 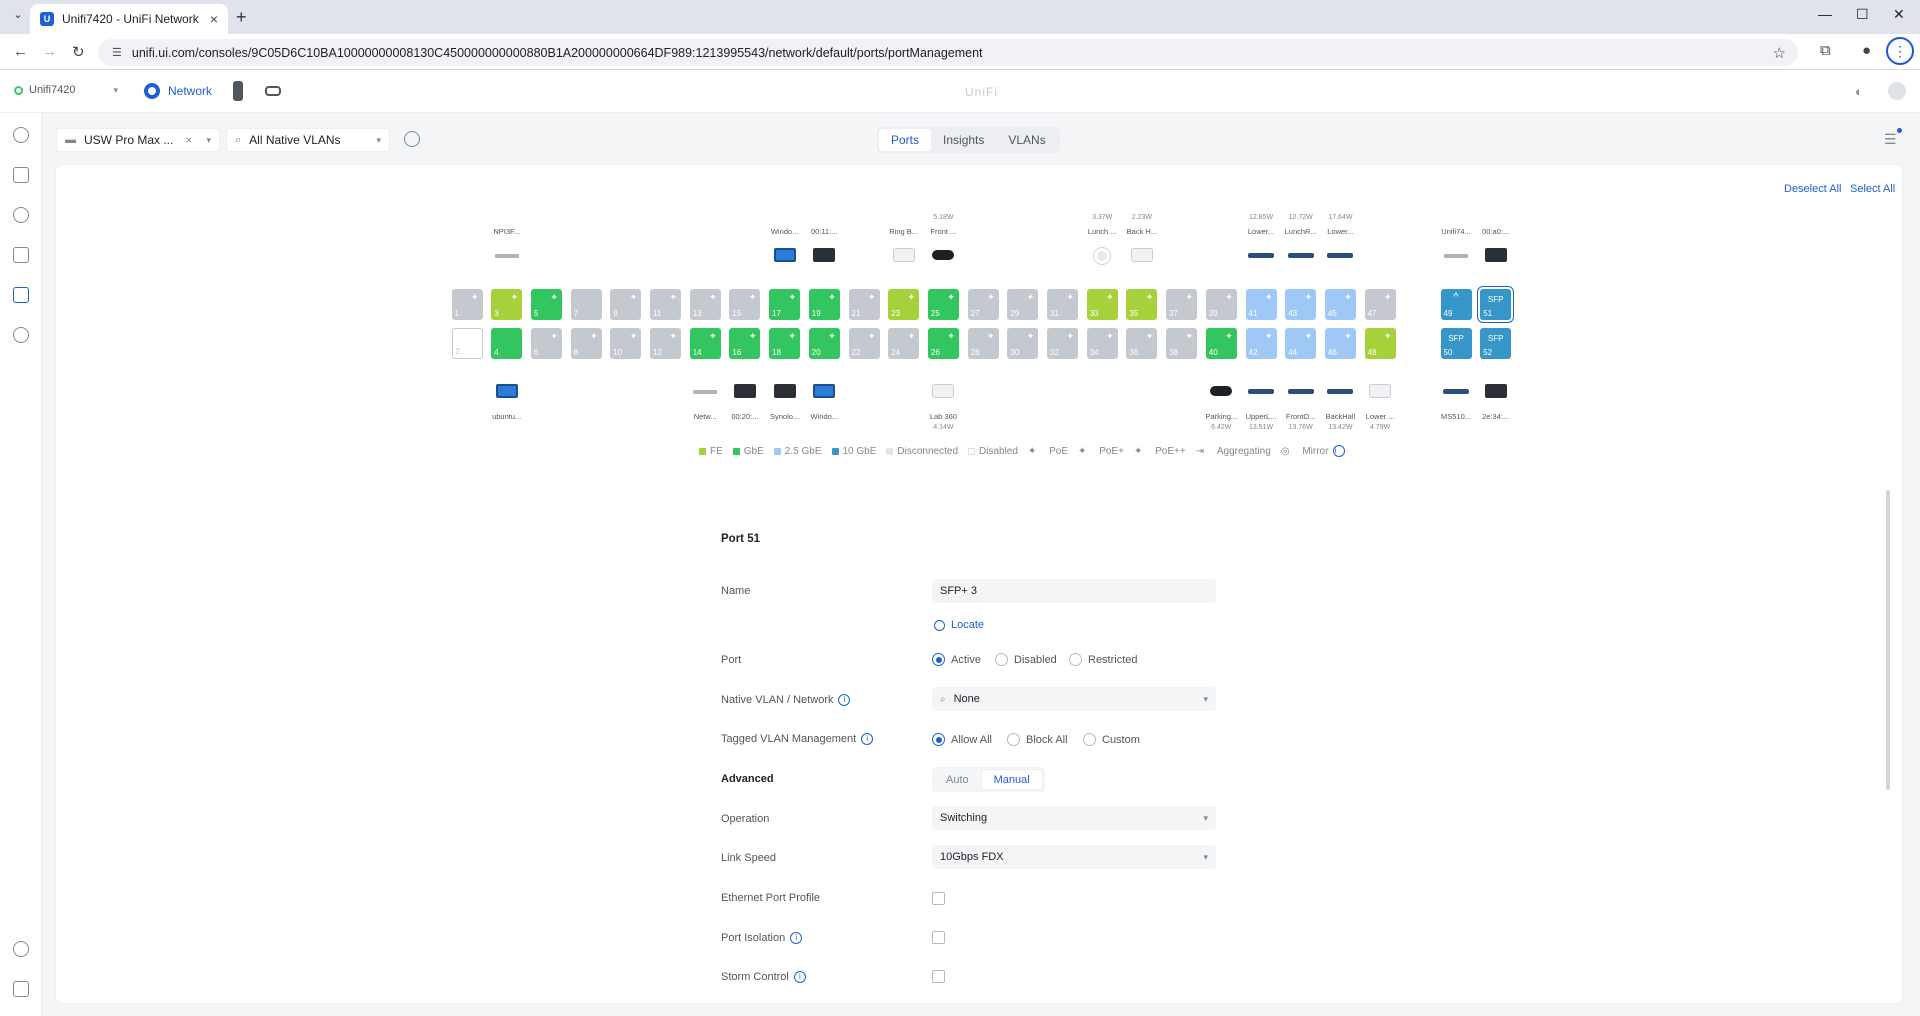 I want to click on port-39: ✦ 39, so click(x=1221, y=304).